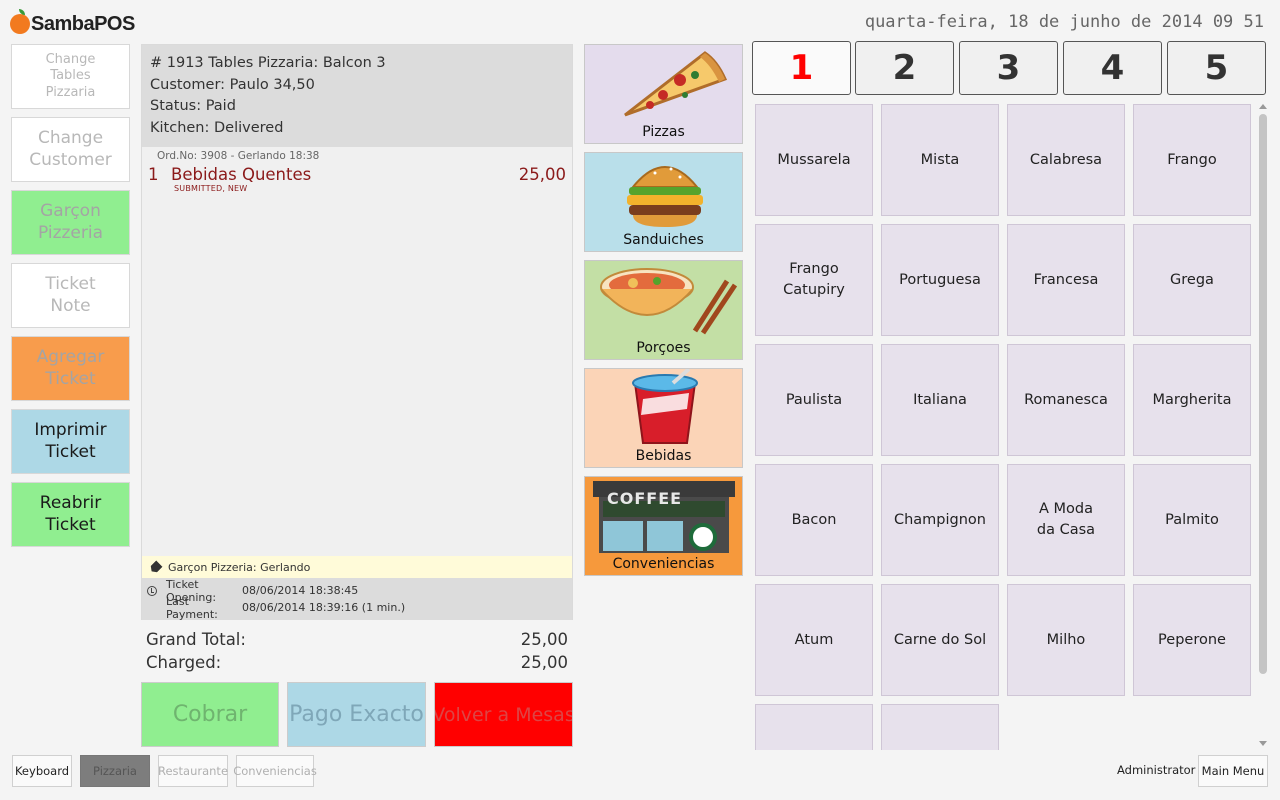 This screenshot has height=800, width=1280. Describe the element at coordinates (1192, 520) in the screenshot. I see `menu-item: Palmito` at that location.